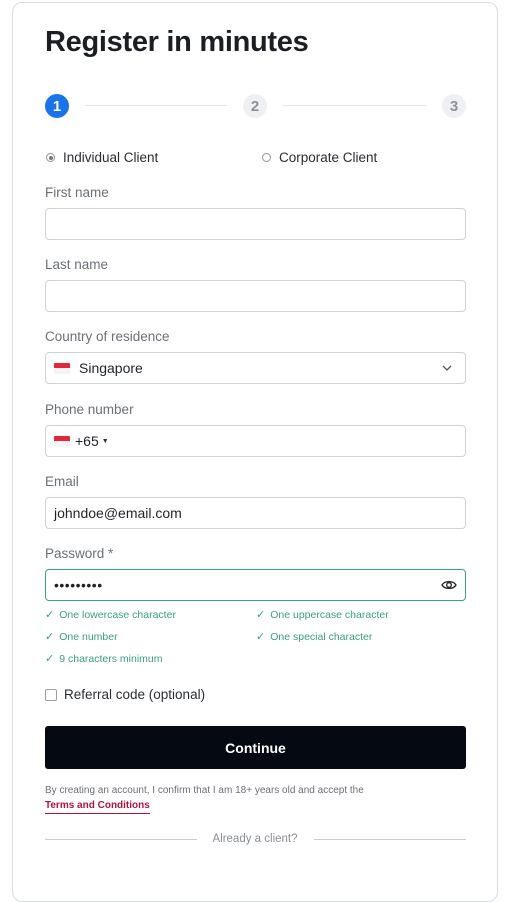 This screenshot has width=510, height=902. I want to click on password-rule-uppercase: ✓ One uppercase character, so click(322, 615).